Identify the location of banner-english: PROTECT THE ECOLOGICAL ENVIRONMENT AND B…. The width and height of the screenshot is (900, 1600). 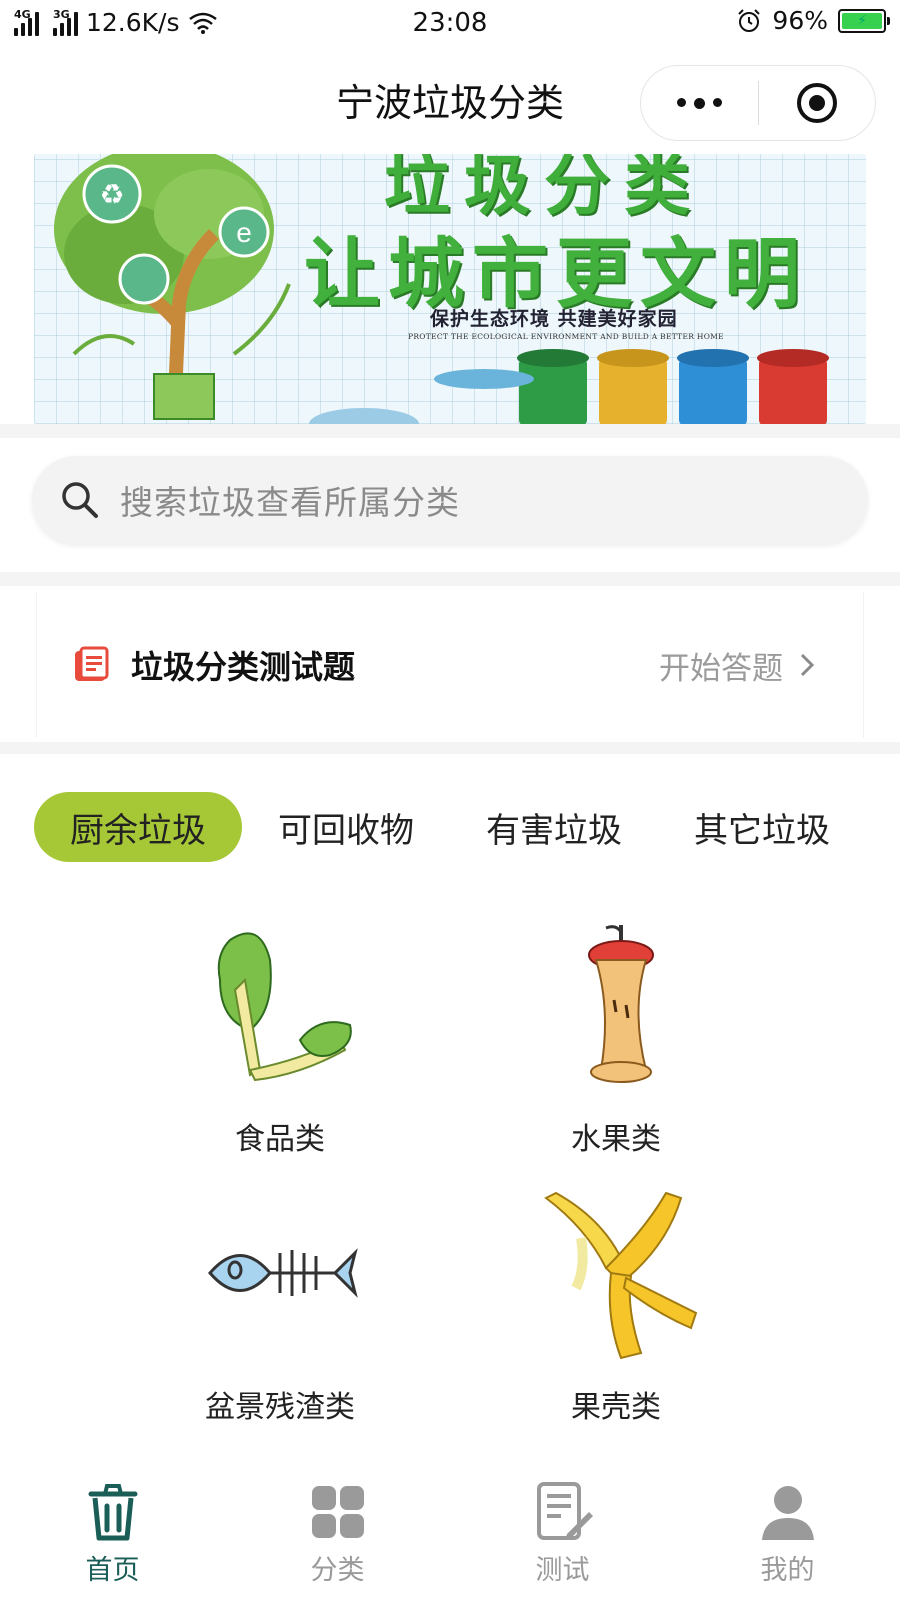
(566, 336).